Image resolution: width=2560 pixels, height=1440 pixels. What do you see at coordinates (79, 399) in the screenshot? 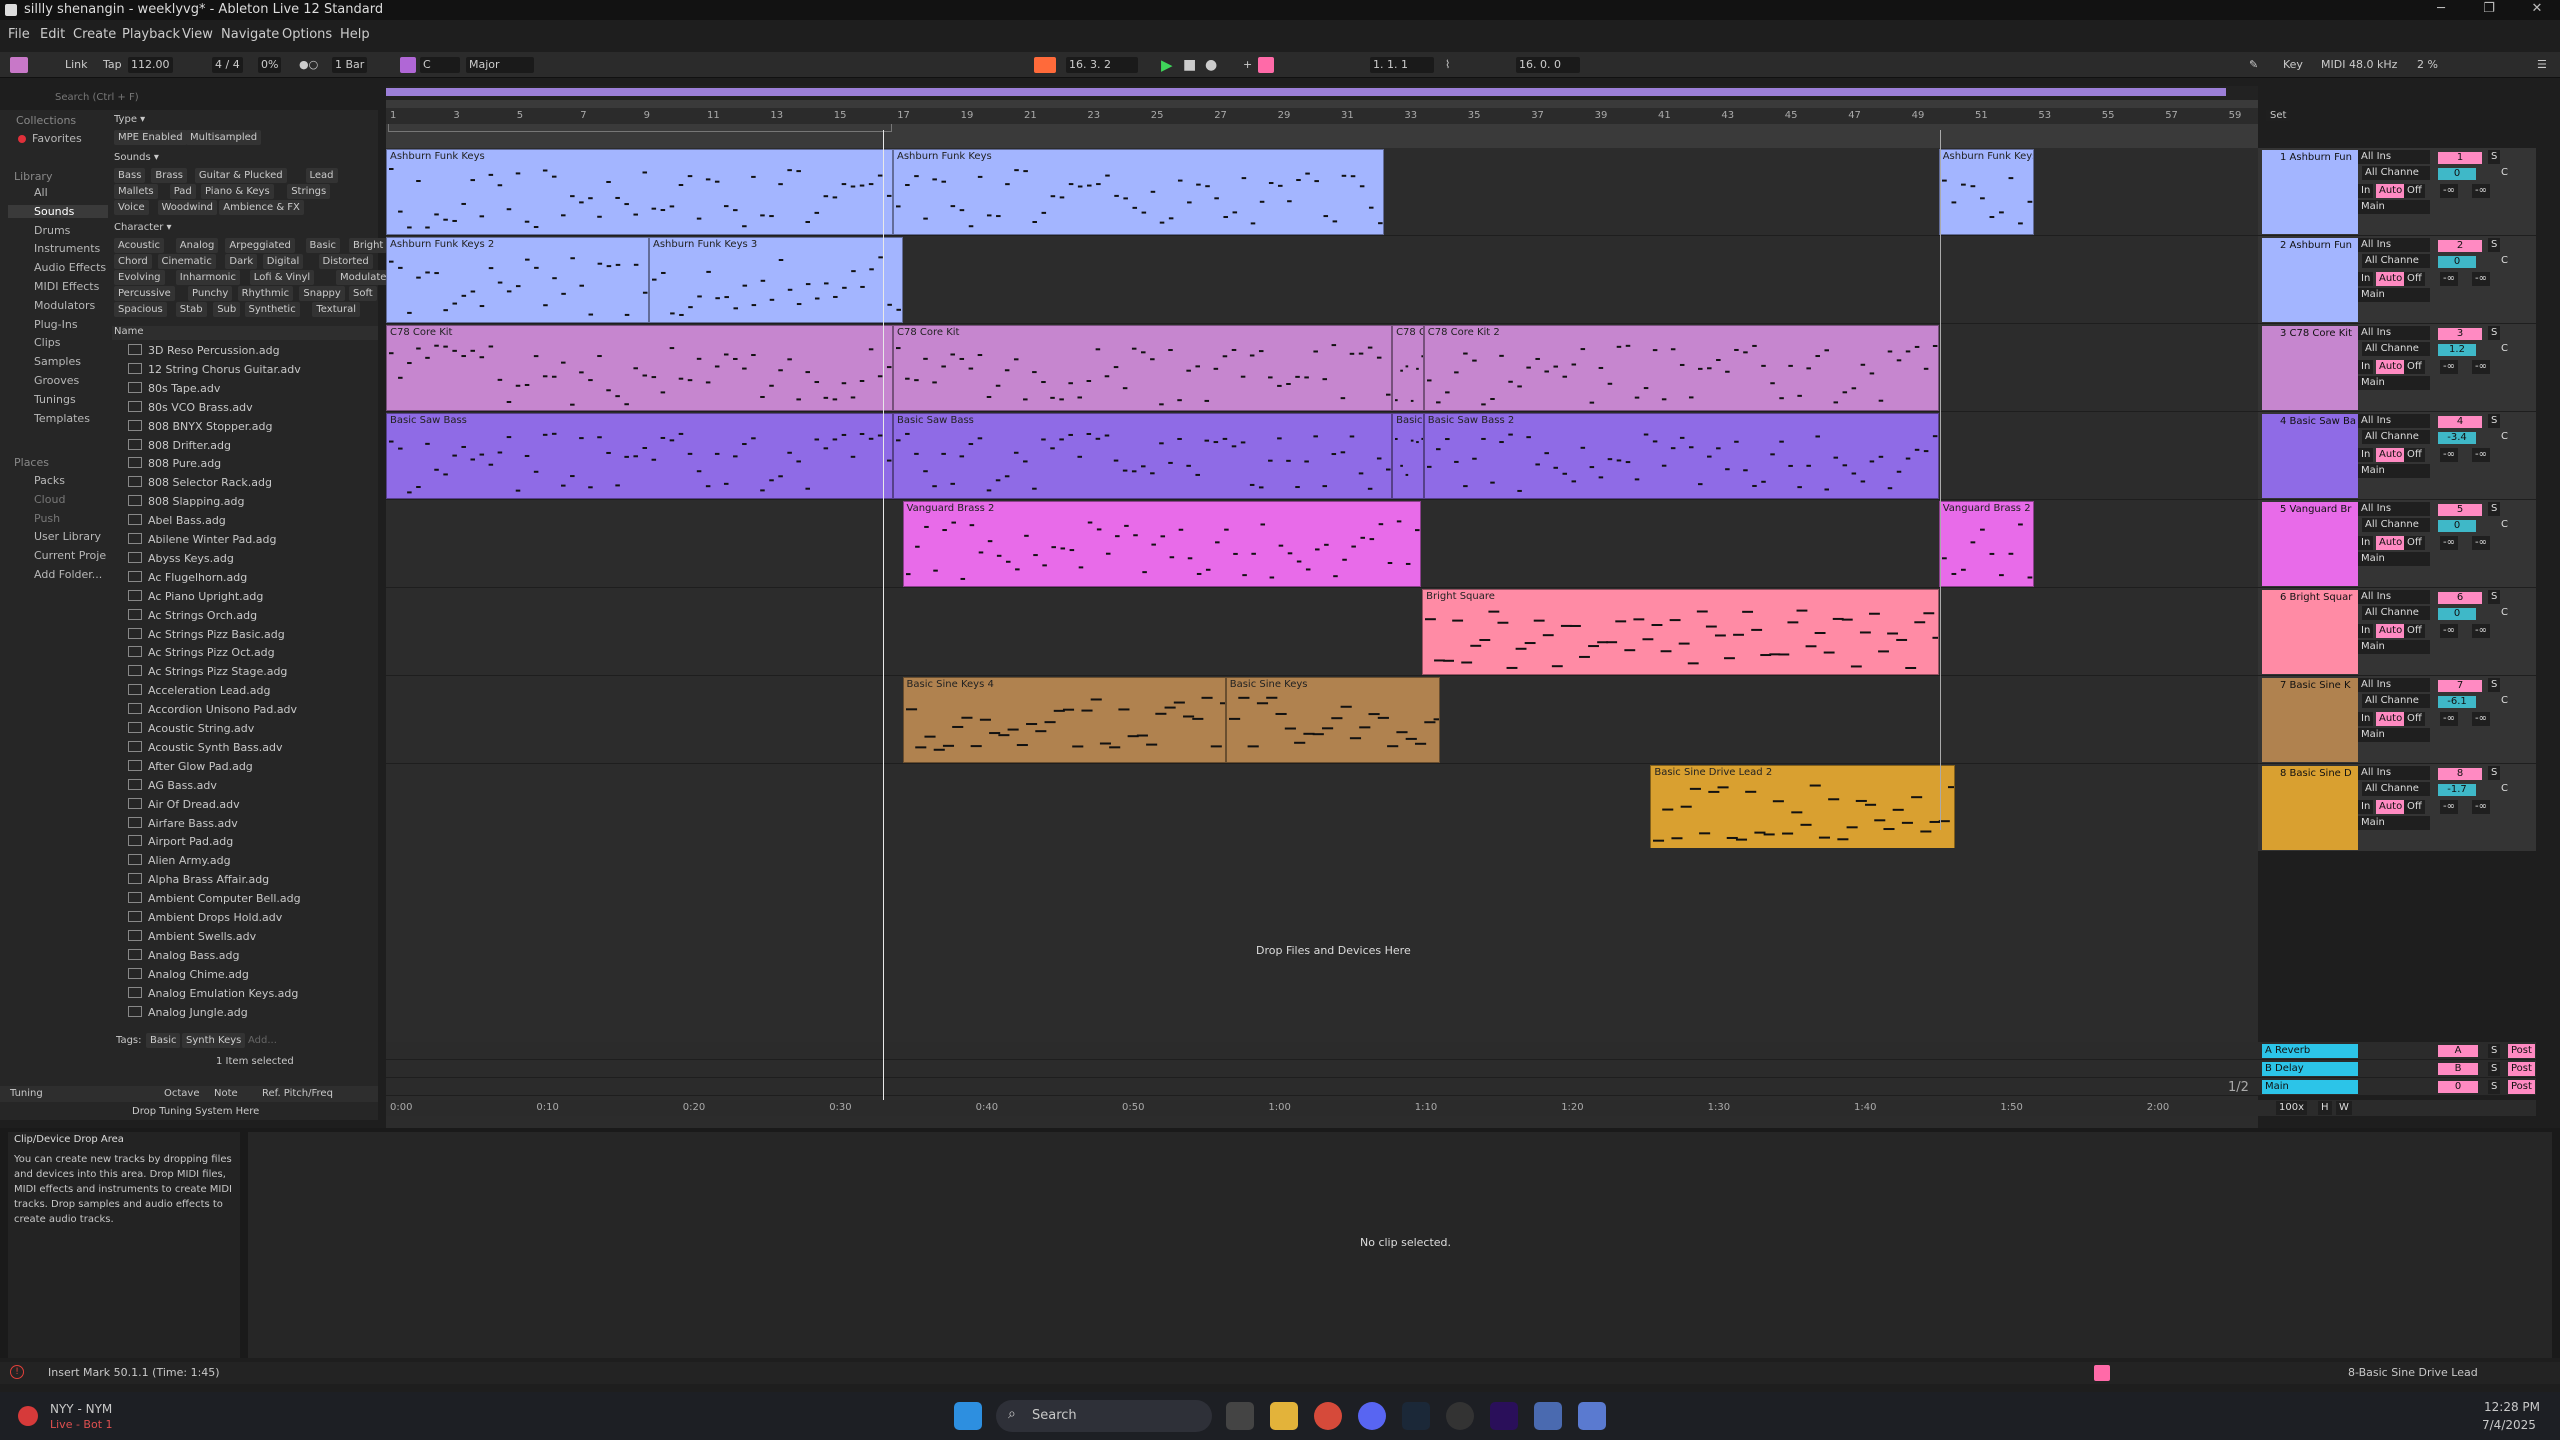
I see `library-item-tunings: Tunings` at bounding box center [79, 399].